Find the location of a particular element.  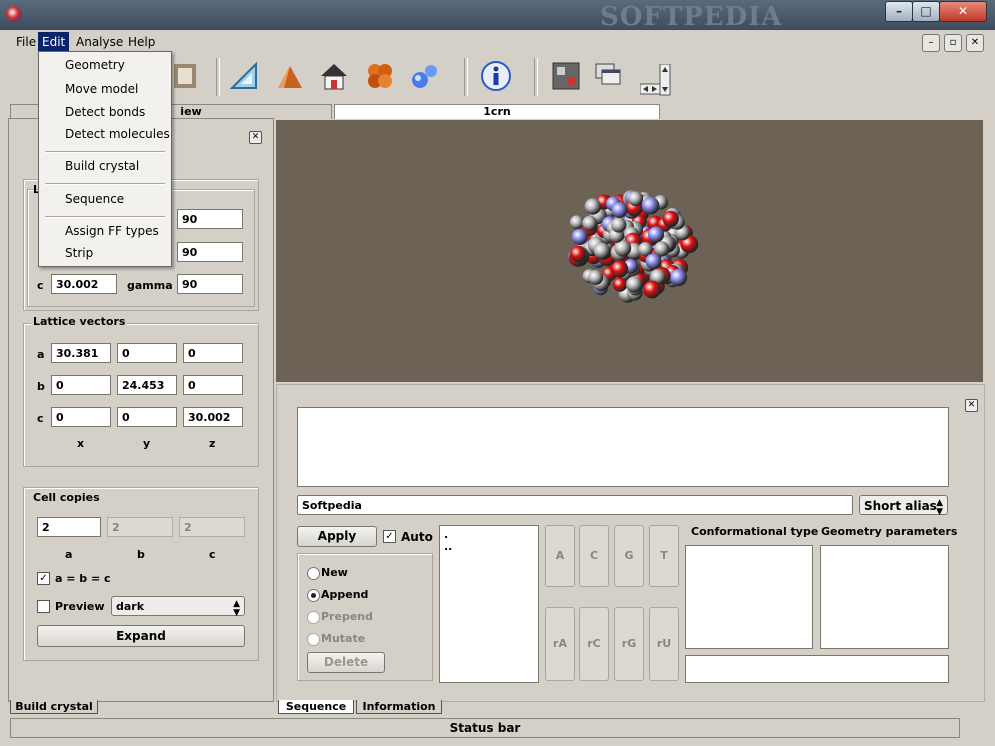

beta-field: 90 is located at coordinates (210, 252).